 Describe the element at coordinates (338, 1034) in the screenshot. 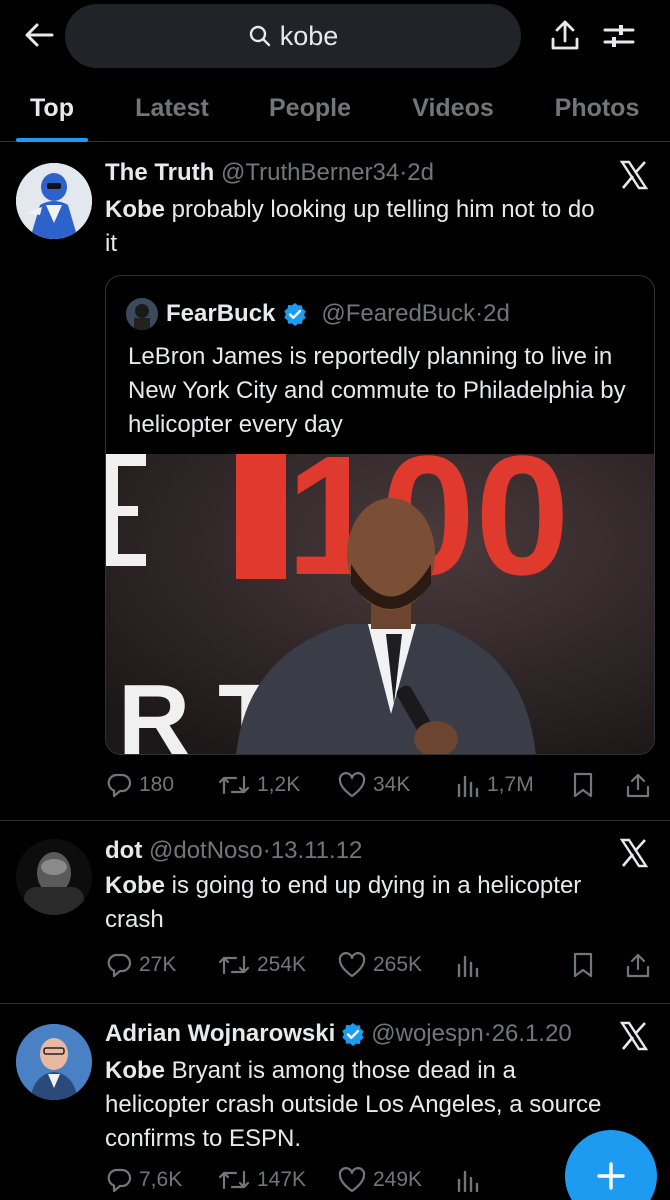

I see `tweet-header: Adrian Wojnarowski @wojespn · 26.1.20` at that location.